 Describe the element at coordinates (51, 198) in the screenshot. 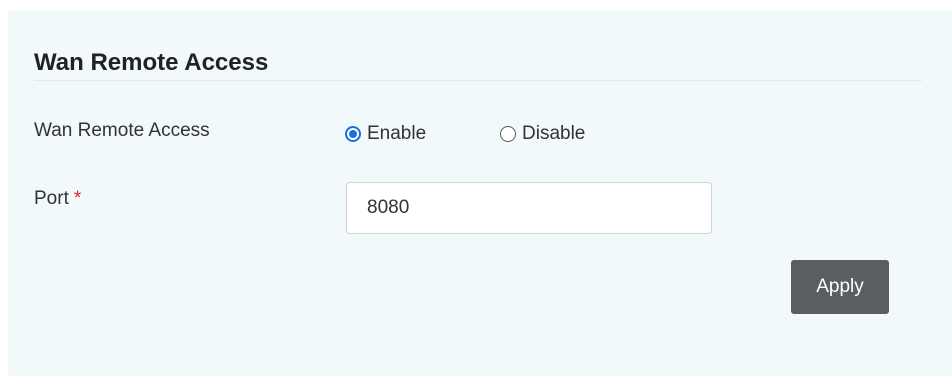

I see `port-label-text: Port` at that location.